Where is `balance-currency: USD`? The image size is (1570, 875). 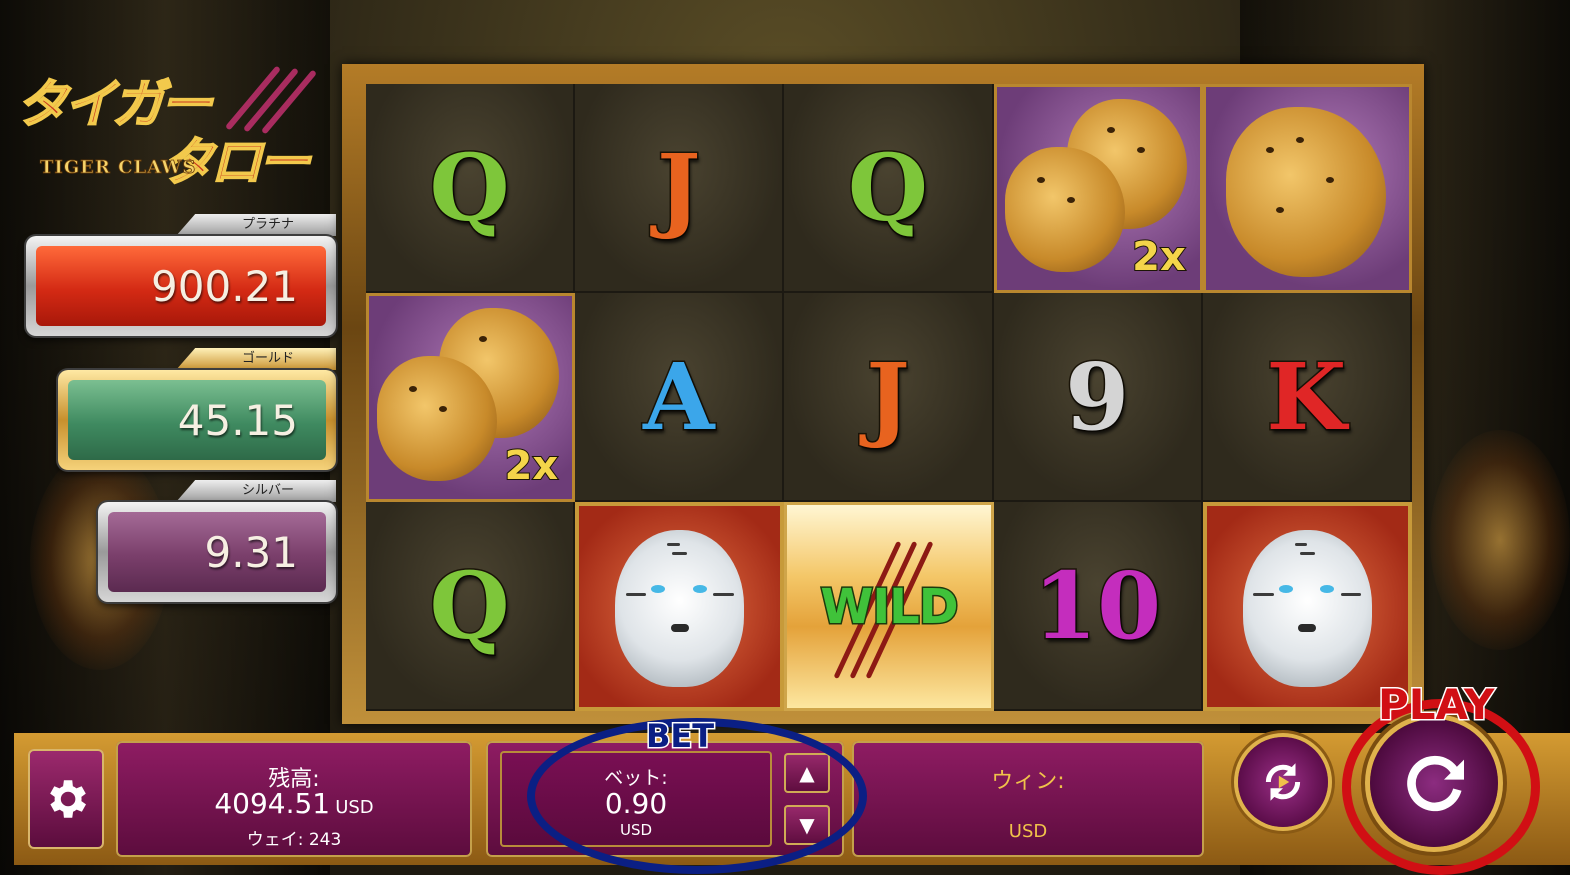 balance-currency: USD is located at coordinates (354, 807).